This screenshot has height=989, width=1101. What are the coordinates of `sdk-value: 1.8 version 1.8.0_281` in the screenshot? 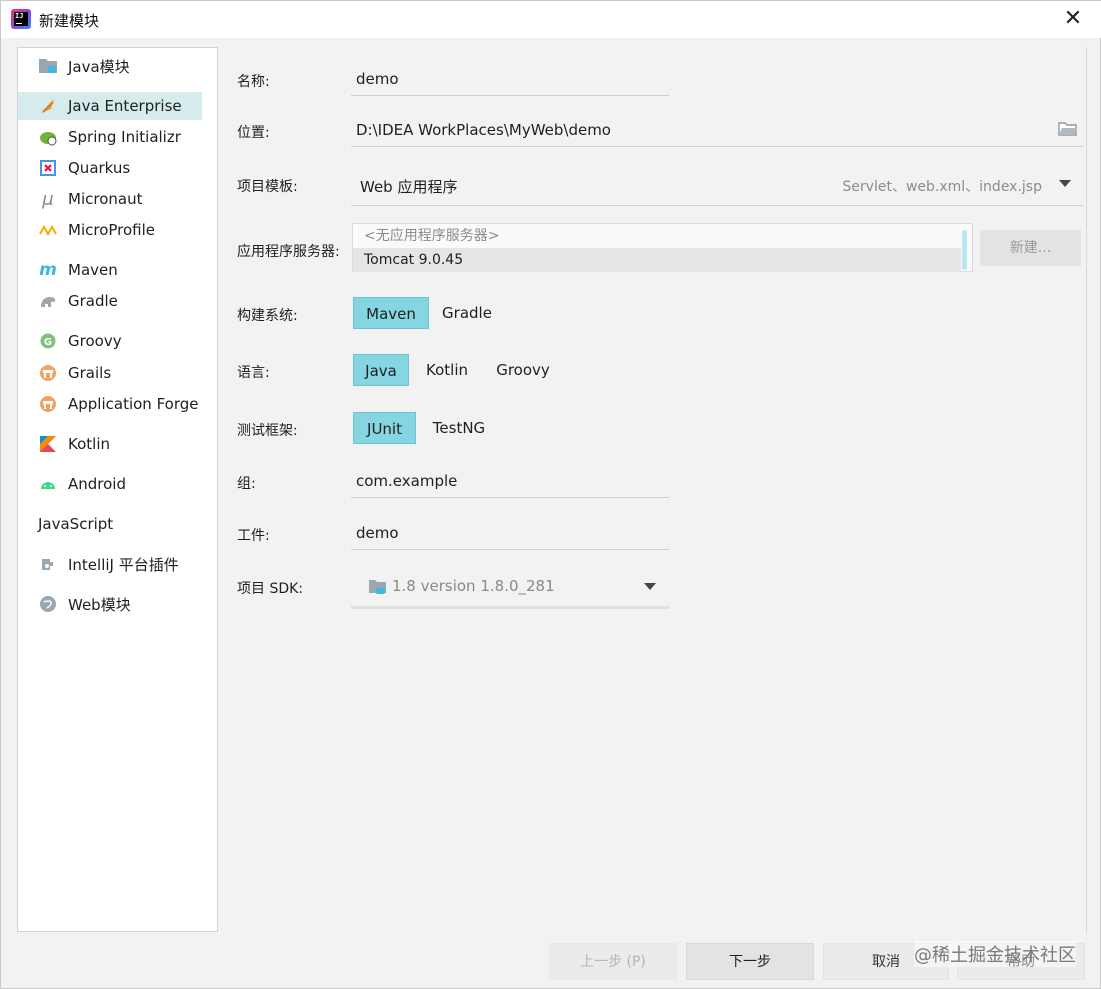 It's located at (473, 586).